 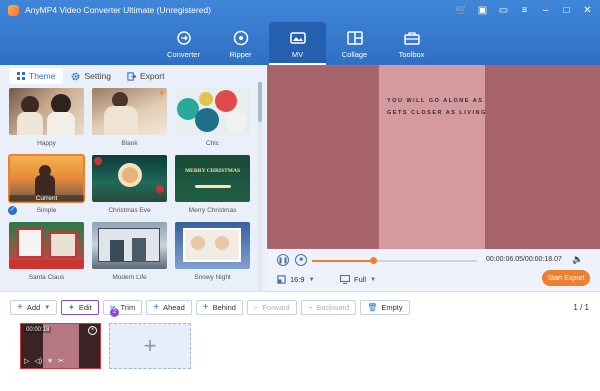 What do you see at coordinates (224, 307) in the screenshot?
I see `behind-label: Behind` at bounding box center [224, 307].